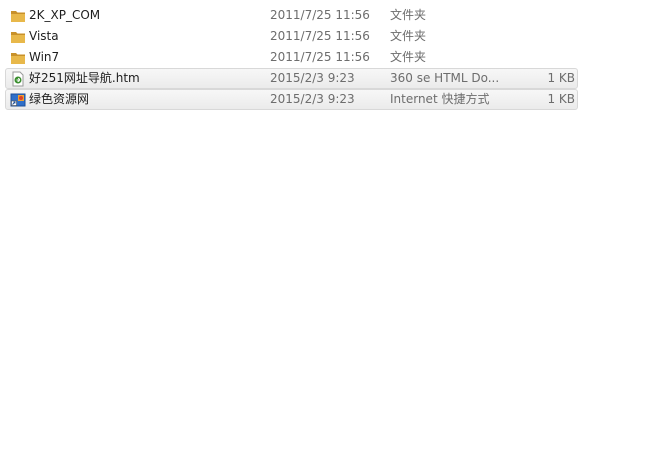 This screenshot has width=660, height=459. I want to click on file-row-shortcut: 绿色资源网 2015/2/3 9:23 Internet 快捷方式 1 KB, so click(291, 99).